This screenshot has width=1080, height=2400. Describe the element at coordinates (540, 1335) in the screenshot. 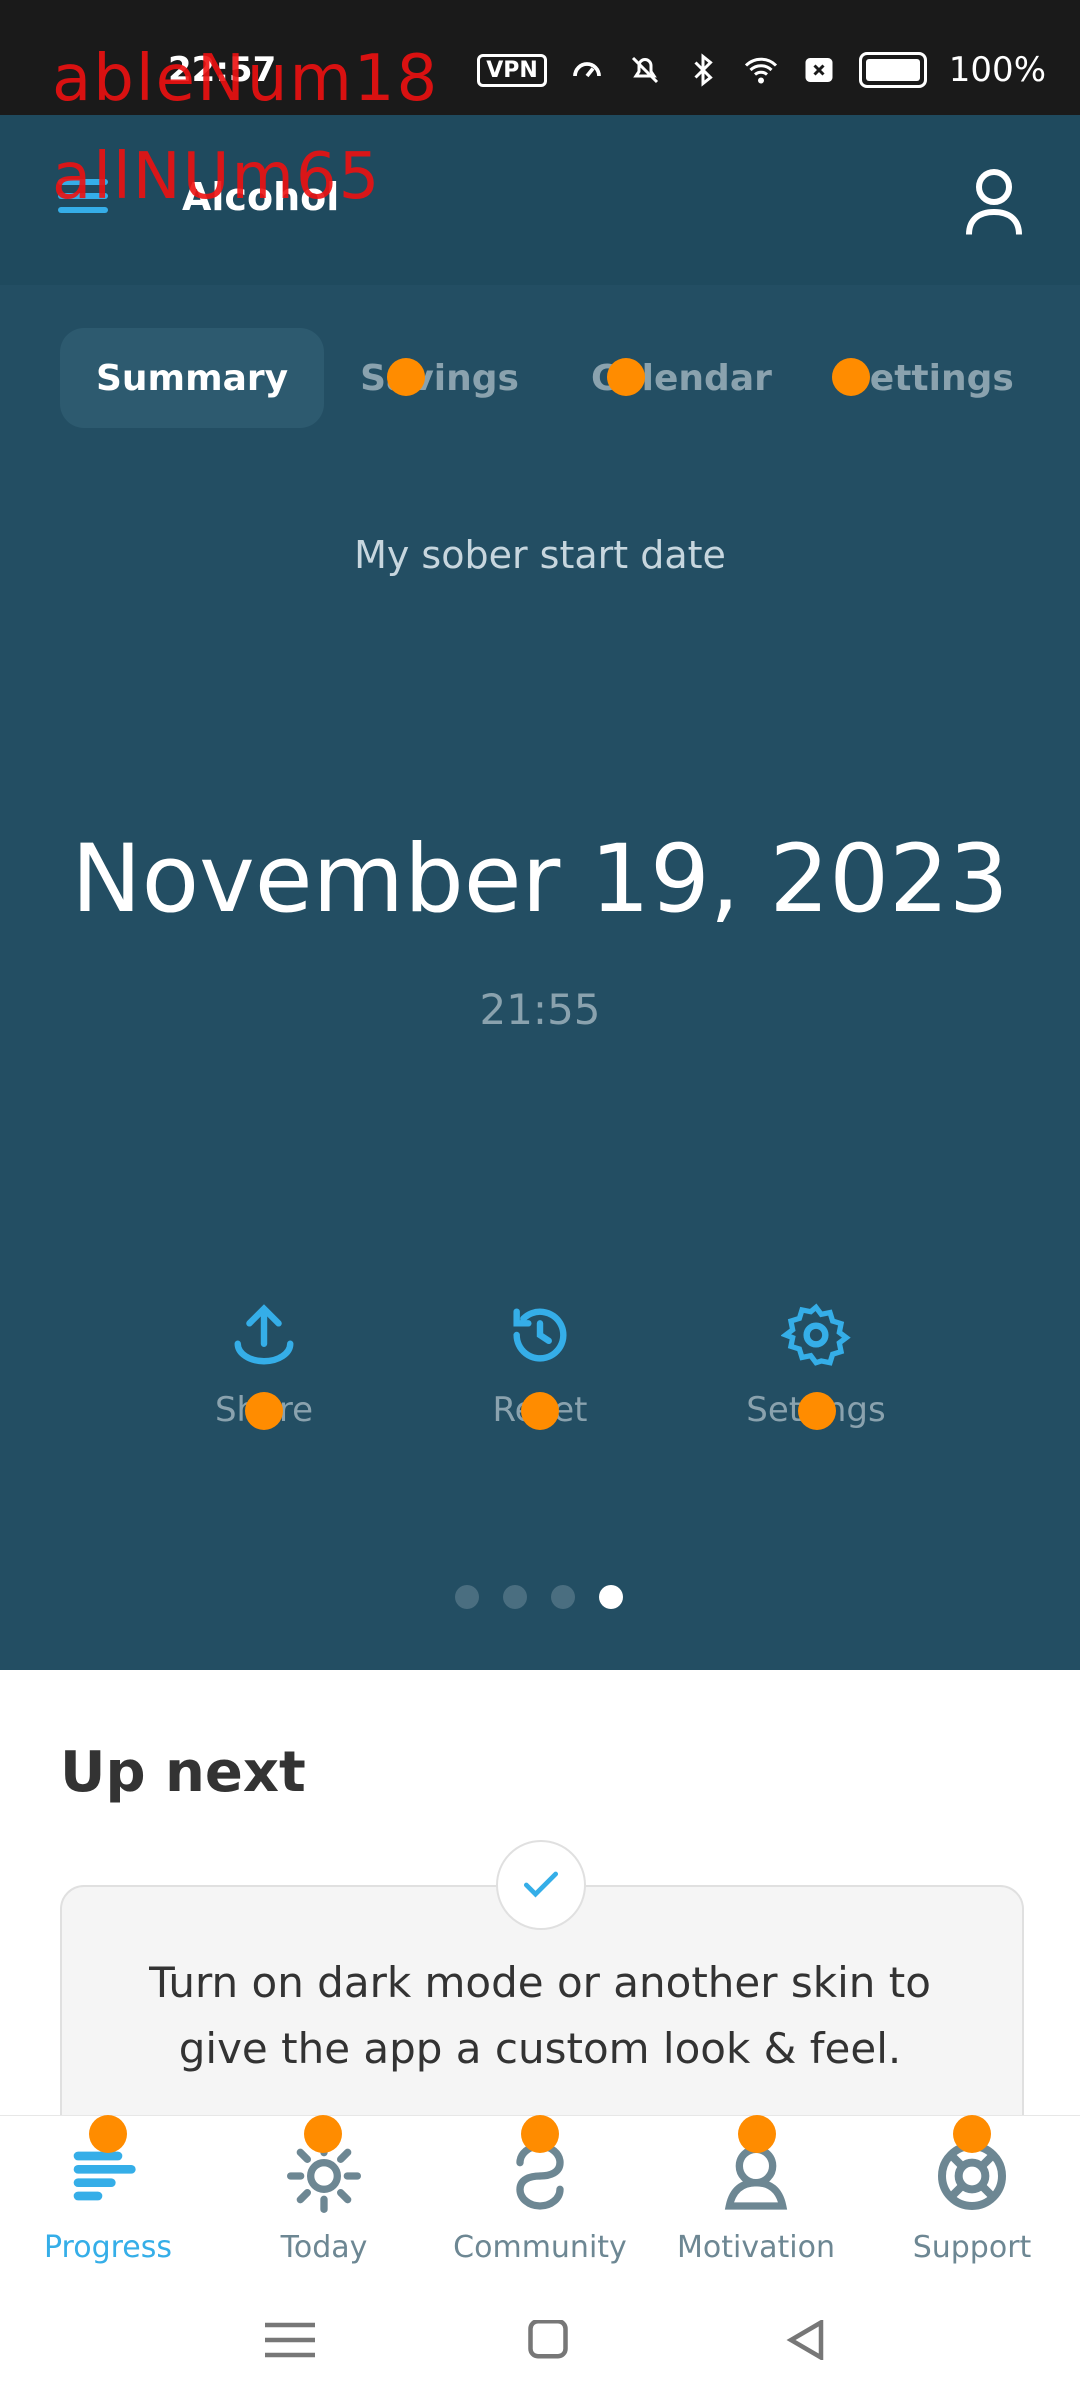

I see `history-icon` at that location.